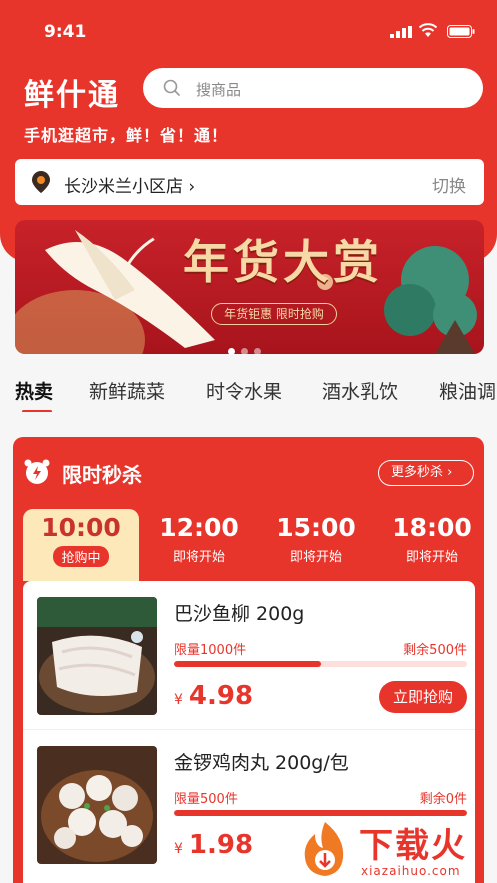 This screenshot has height=883, width=497. I want to click on watermark: 下载火 xiazaihuo.com, so click(395, 849).